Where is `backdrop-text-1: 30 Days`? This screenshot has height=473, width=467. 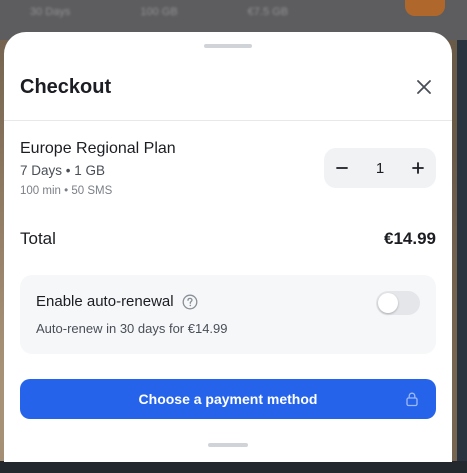
backdrop-text-1: 30 Days is located at coordinates (50, 12).